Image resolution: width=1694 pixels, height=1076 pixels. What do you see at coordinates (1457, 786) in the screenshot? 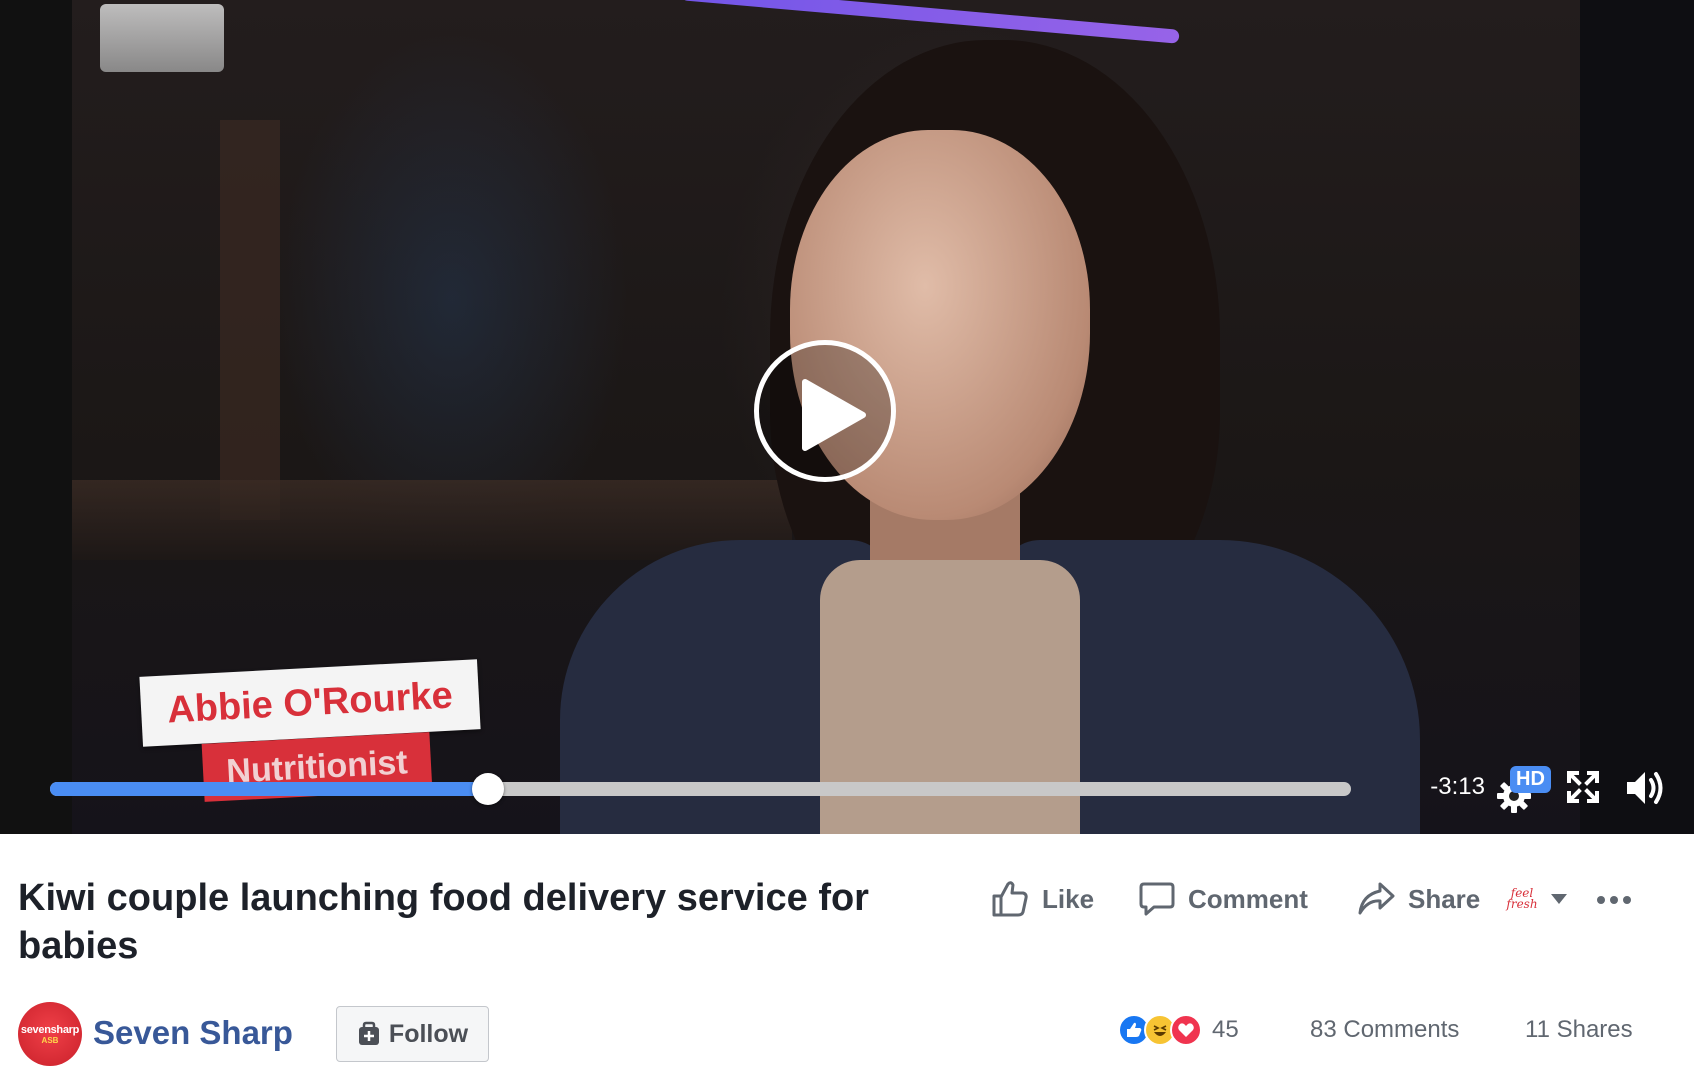
I see `time-remaining: -3:13` at bounding box center [1457, 786].